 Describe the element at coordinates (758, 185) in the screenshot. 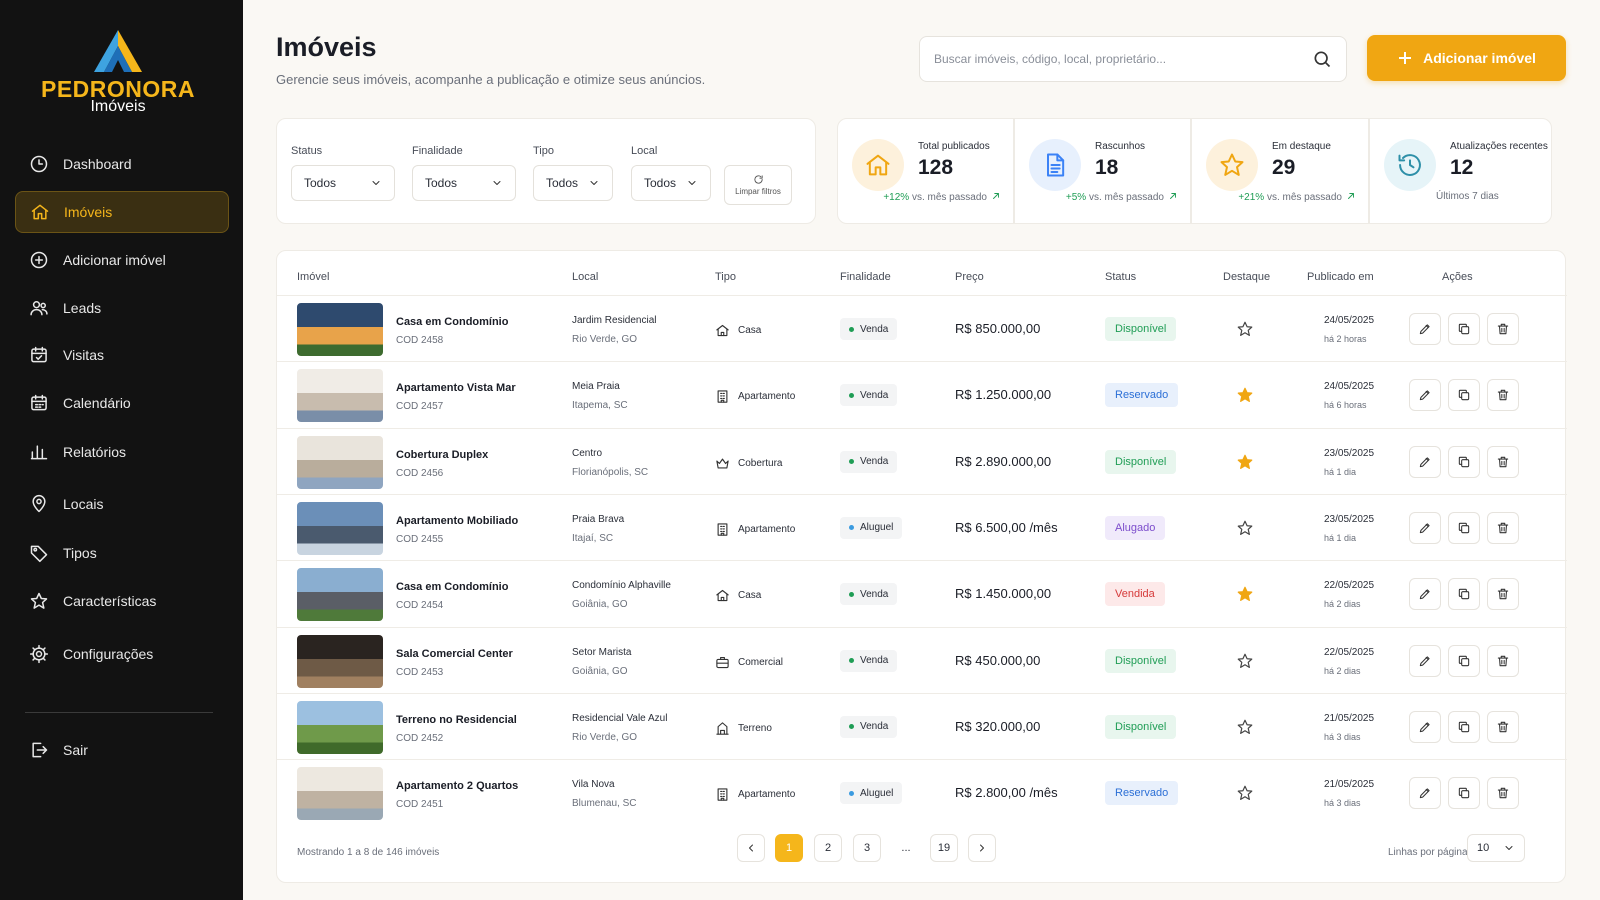

I see `clear-filters-button: Limpar filtros` at that location.